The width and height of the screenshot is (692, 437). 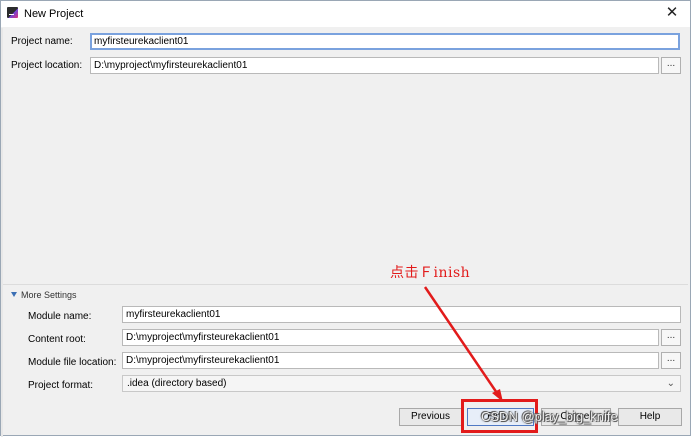 I want to click on annotation-arrow, so click(x=463, y=344).